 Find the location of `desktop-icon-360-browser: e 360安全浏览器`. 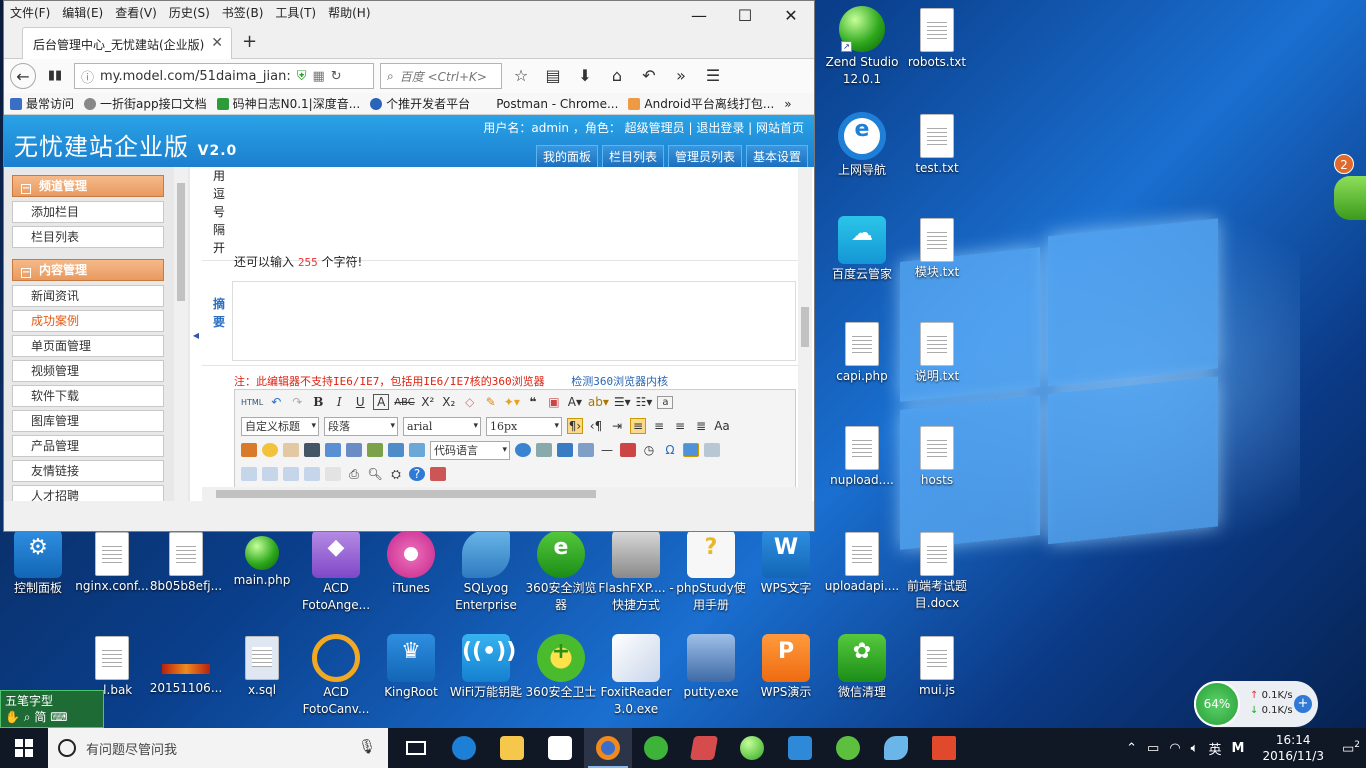

desktop-icon-360-browser: e 360安全浏览器 is located at coordinates (561, 572).